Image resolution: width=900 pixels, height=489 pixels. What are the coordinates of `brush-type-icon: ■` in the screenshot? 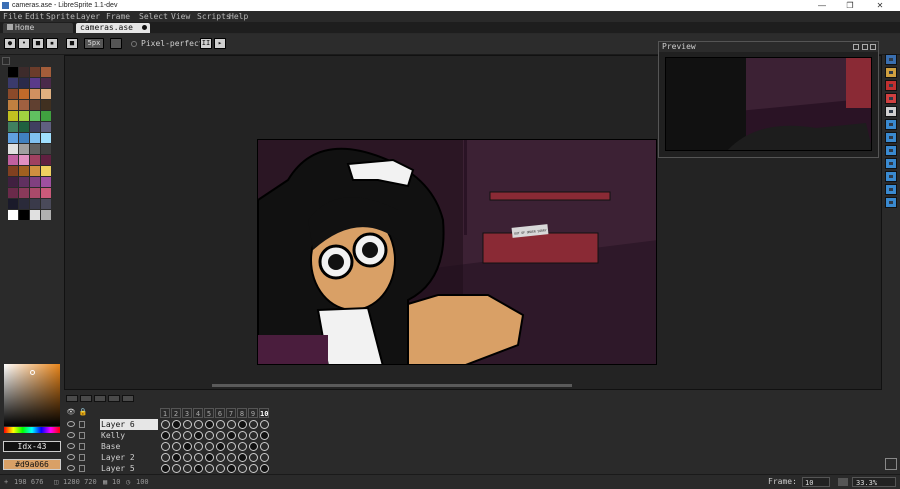 It's located at (72, 43).